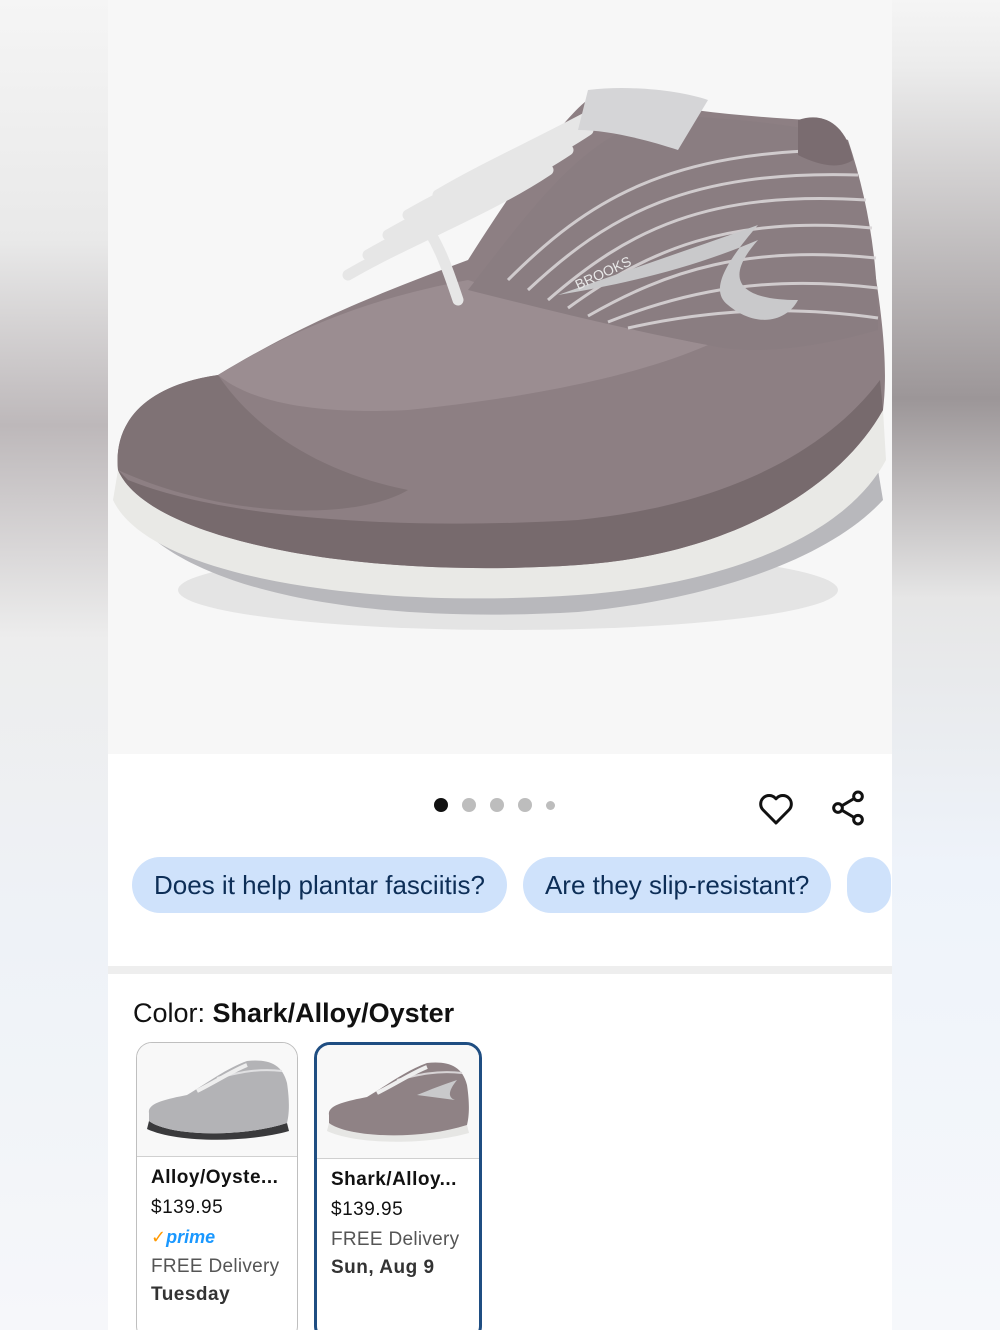 Image resolution: width=1000 pixels, height=1330 pixels. Describe the element at coordinates (383, 1267) in the screenshot. I see `variant-delivery-day: Sun, Aug 9` at that location.